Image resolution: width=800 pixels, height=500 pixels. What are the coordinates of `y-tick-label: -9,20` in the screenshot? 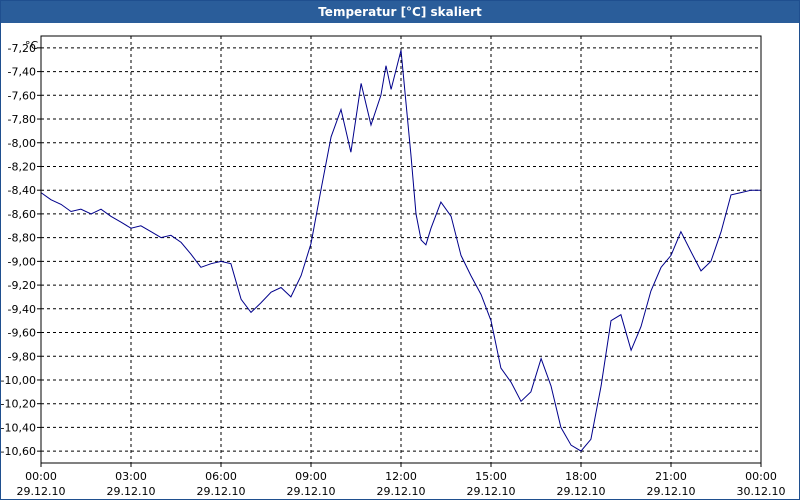 It's located at (22, 285).